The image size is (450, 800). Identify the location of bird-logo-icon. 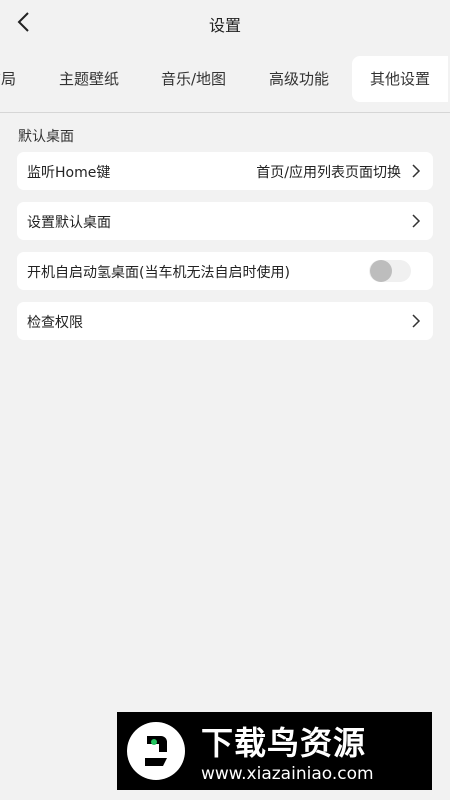
(156, 751).